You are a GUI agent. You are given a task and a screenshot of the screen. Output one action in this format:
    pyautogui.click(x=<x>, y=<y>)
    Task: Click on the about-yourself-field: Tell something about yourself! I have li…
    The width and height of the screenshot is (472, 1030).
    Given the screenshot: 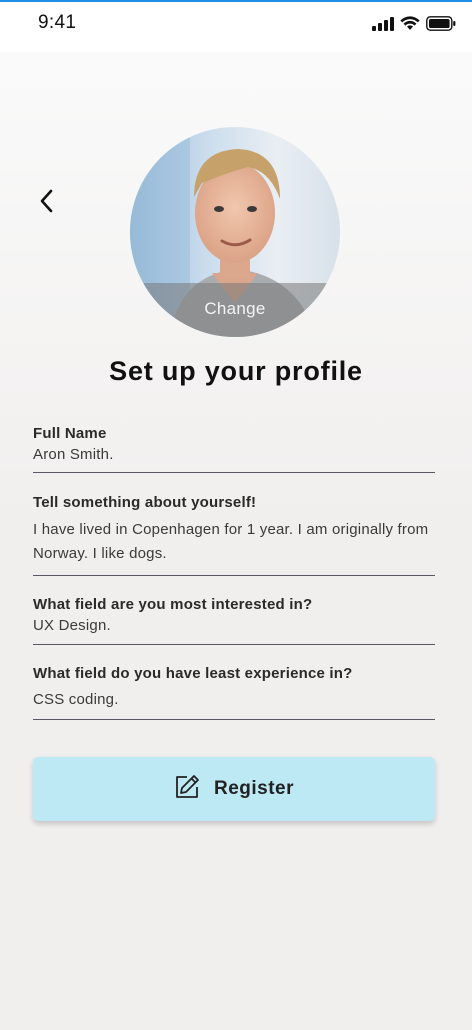 What is the action you would take?
    pyautogui.click(x=234, y=535)
    